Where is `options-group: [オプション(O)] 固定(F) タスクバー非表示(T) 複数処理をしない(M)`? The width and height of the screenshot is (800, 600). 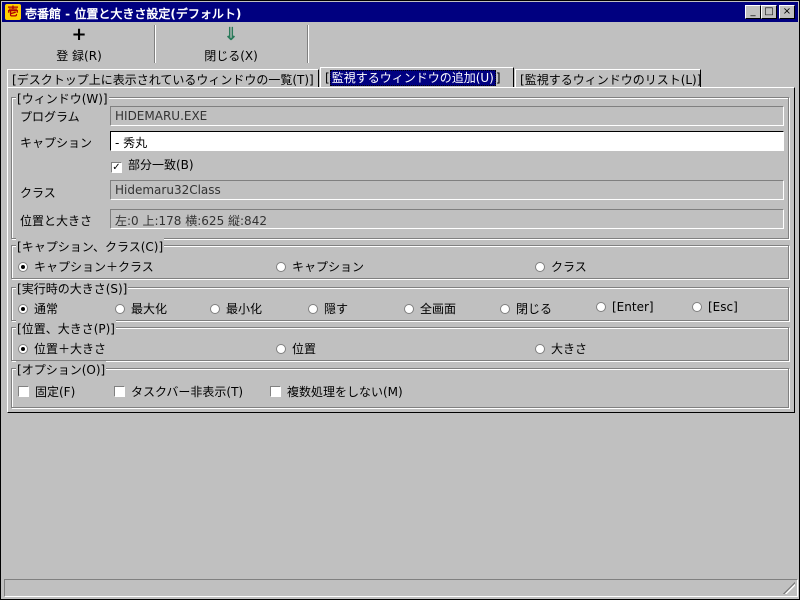 options-group: [オプション(O)] 固定(F) タスクバー非表示(T) 複数処理をしない(M) is located at coordinates (400, 384).